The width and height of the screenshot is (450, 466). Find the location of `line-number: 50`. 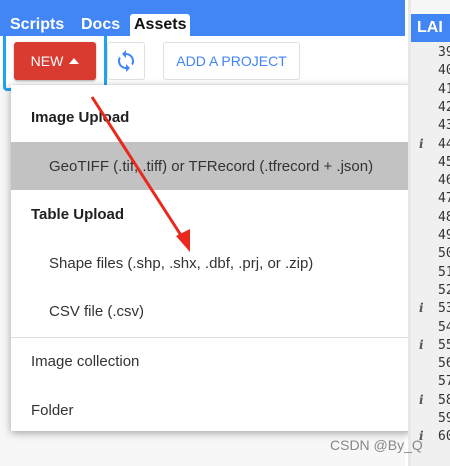

line-number: 50 is located at coordinates (444, 254).